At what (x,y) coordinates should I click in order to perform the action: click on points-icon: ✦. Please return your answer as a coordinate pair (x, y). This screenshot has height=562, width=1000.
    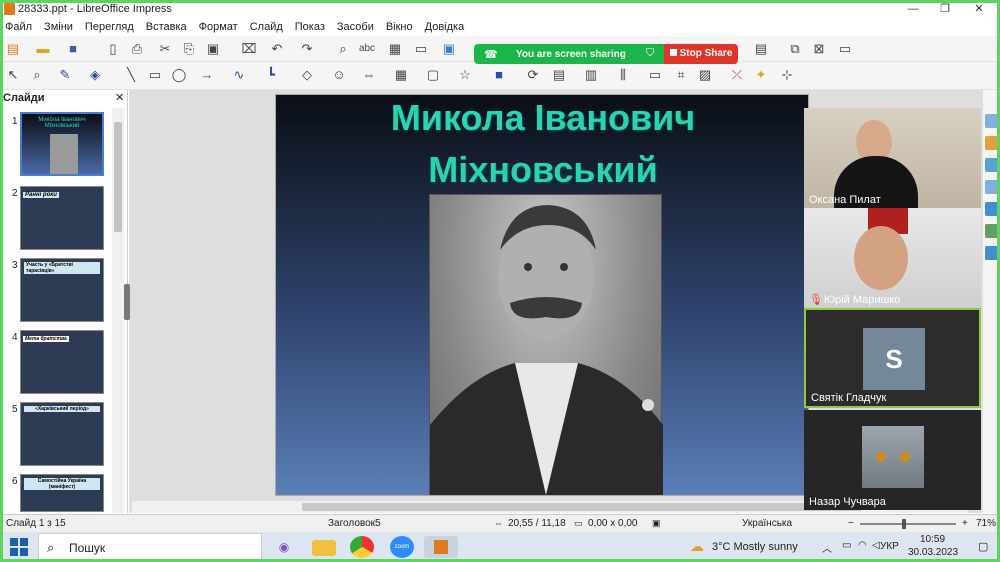
    Looking at the image, I should click on (761, 75).